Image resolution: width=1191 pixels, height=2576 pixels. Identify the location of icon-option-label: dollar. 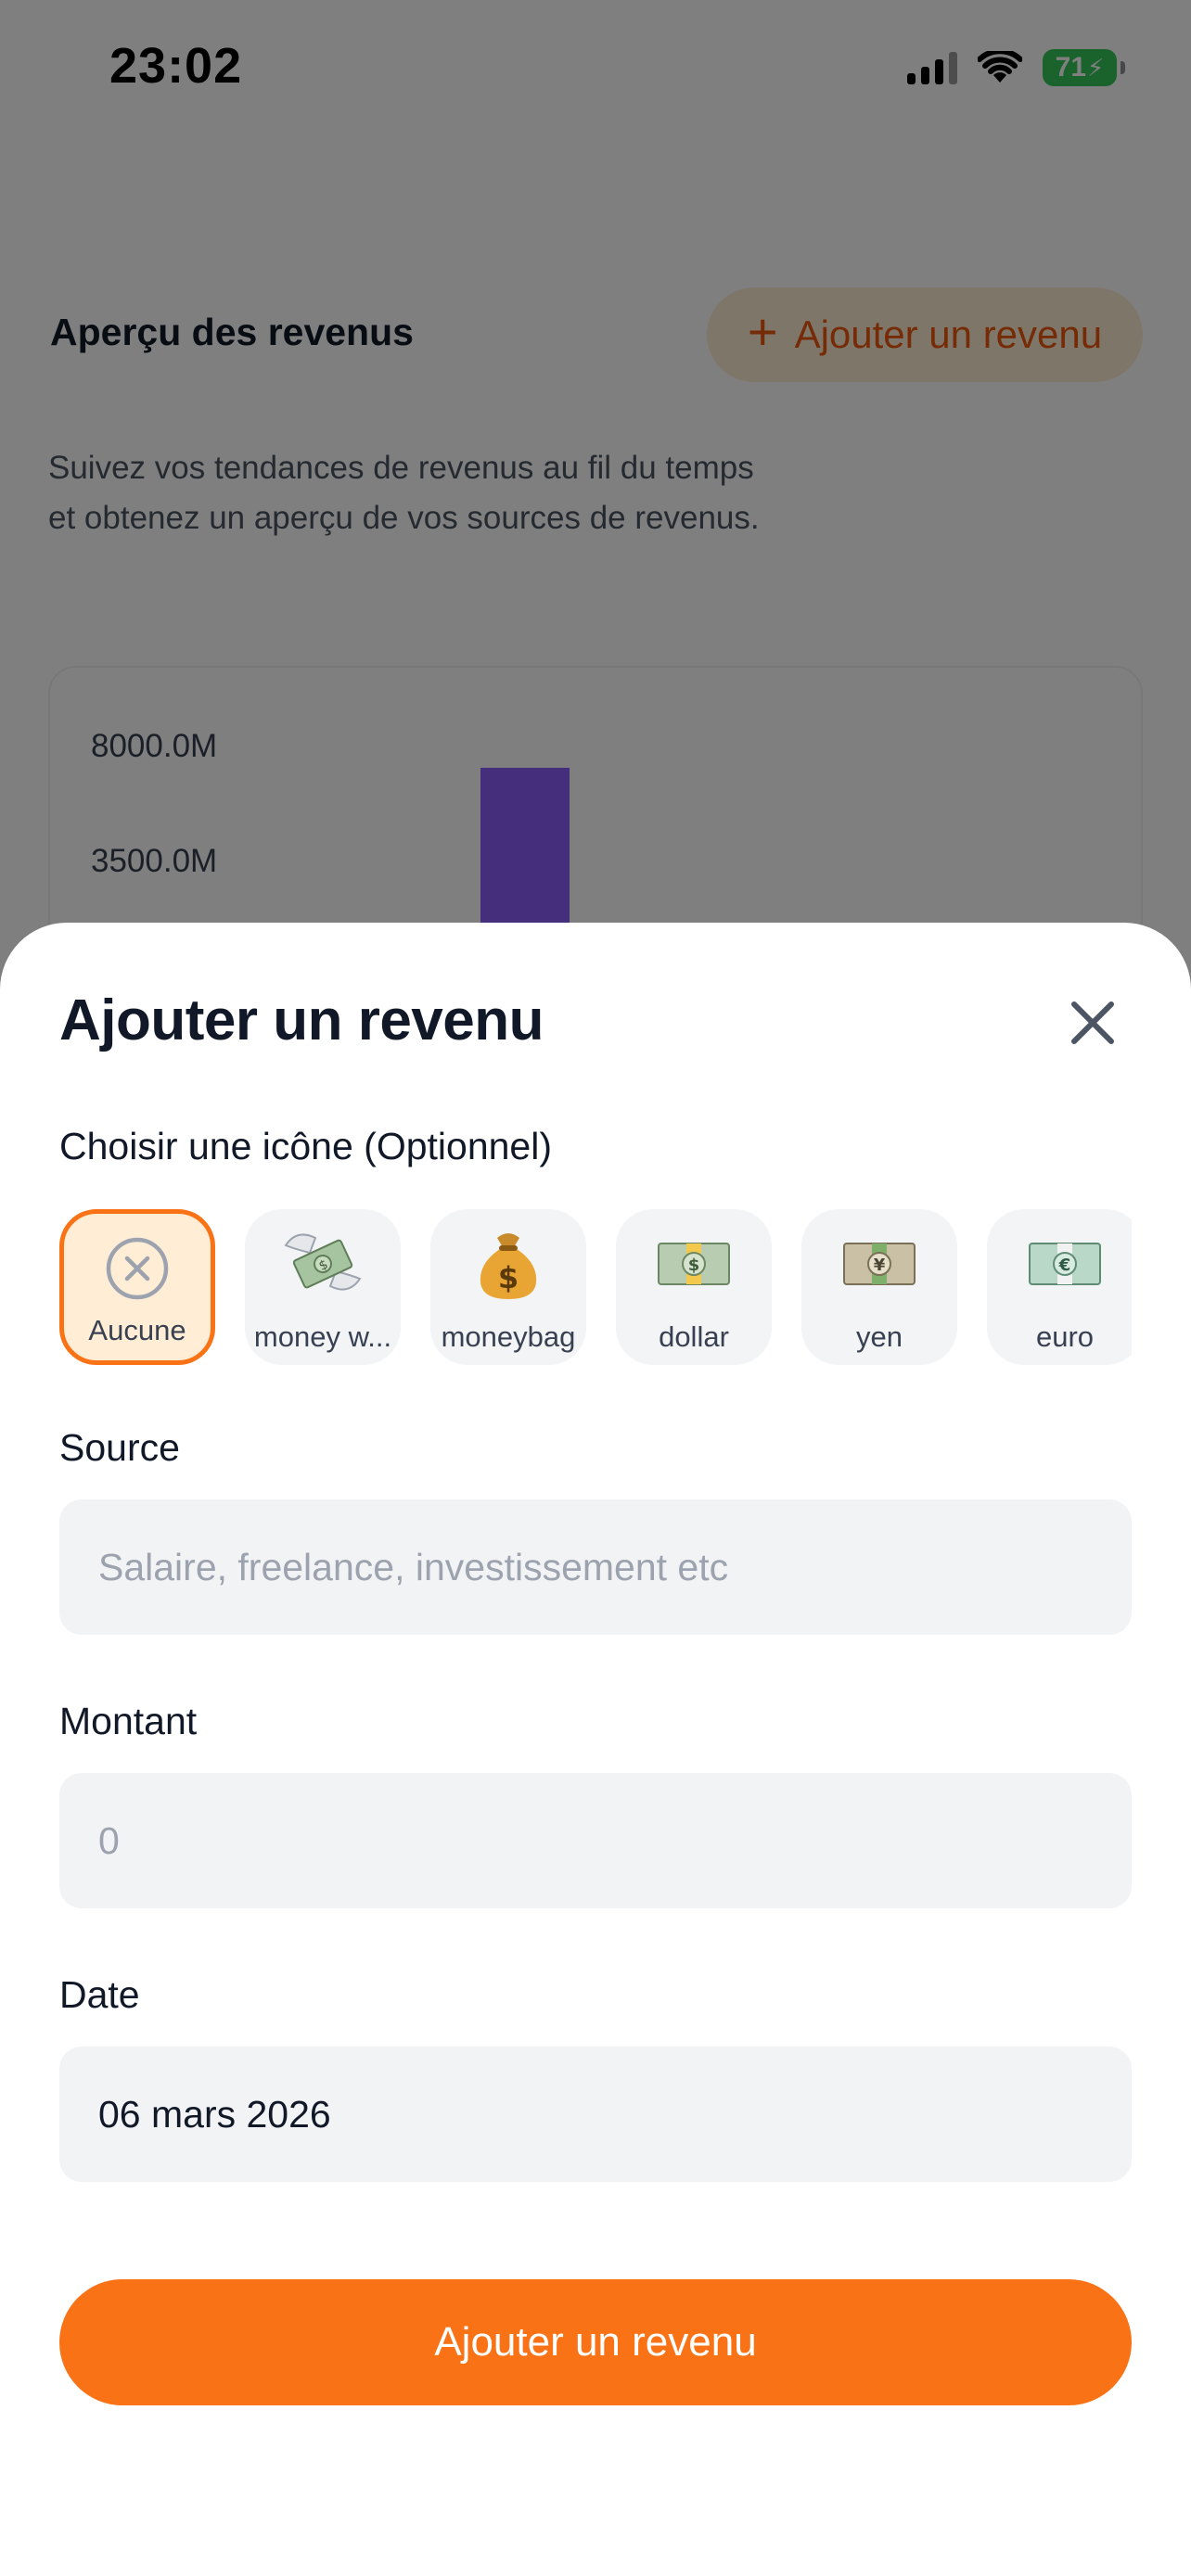
(694, 1337).